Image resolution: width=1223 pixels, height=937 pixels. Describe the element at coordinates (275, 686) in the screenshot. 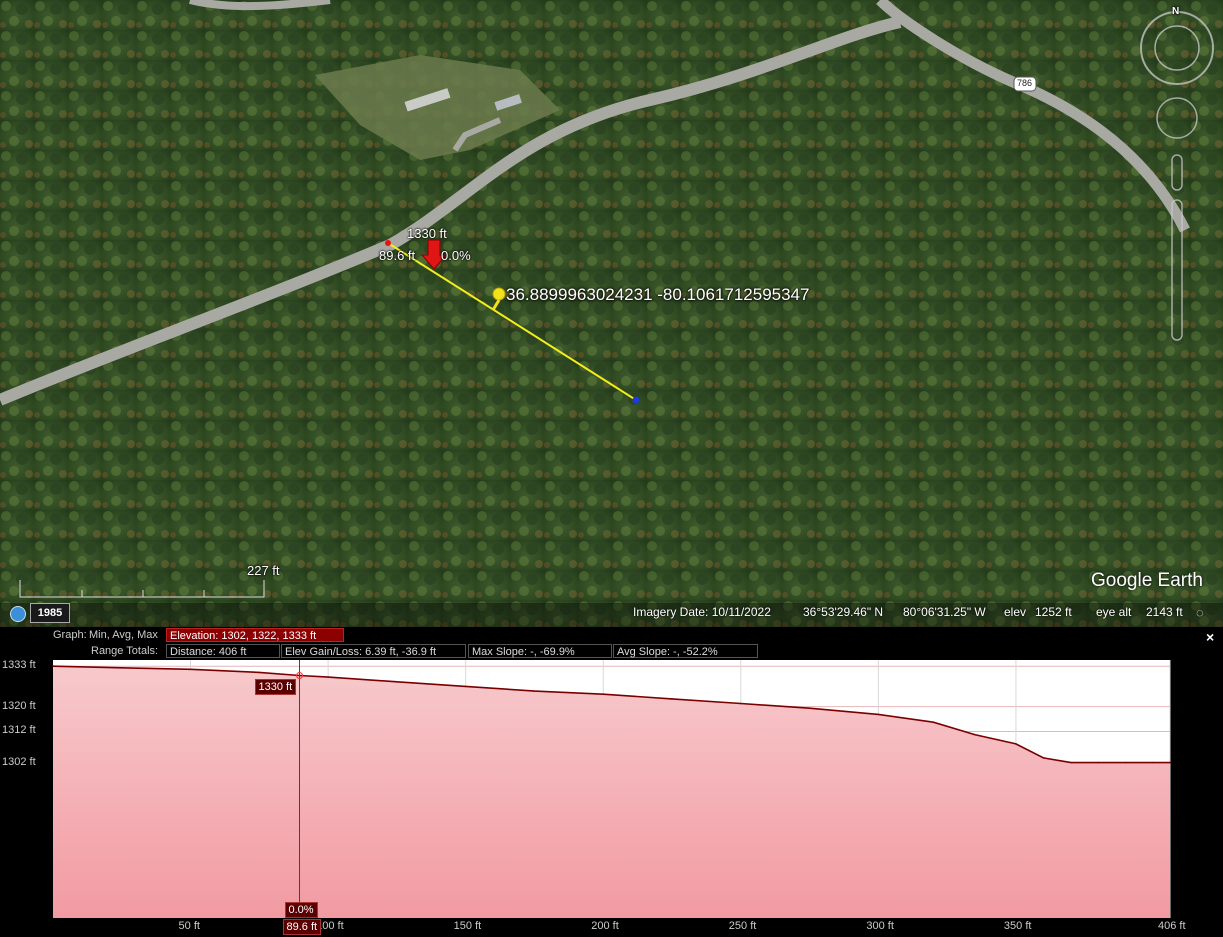

I see `cursor-elevation-tag: 1330 ft` at that location.